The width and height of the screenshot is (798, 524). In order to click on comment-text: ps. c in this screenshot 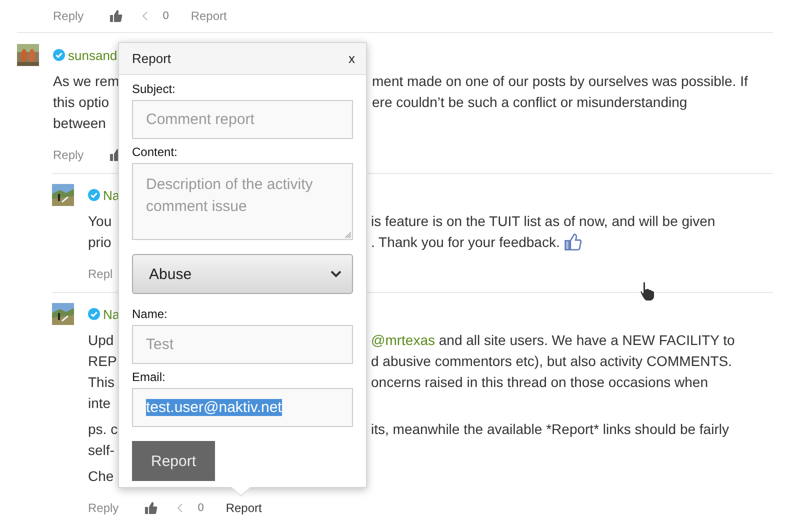, I will do `click(103, 428)`.